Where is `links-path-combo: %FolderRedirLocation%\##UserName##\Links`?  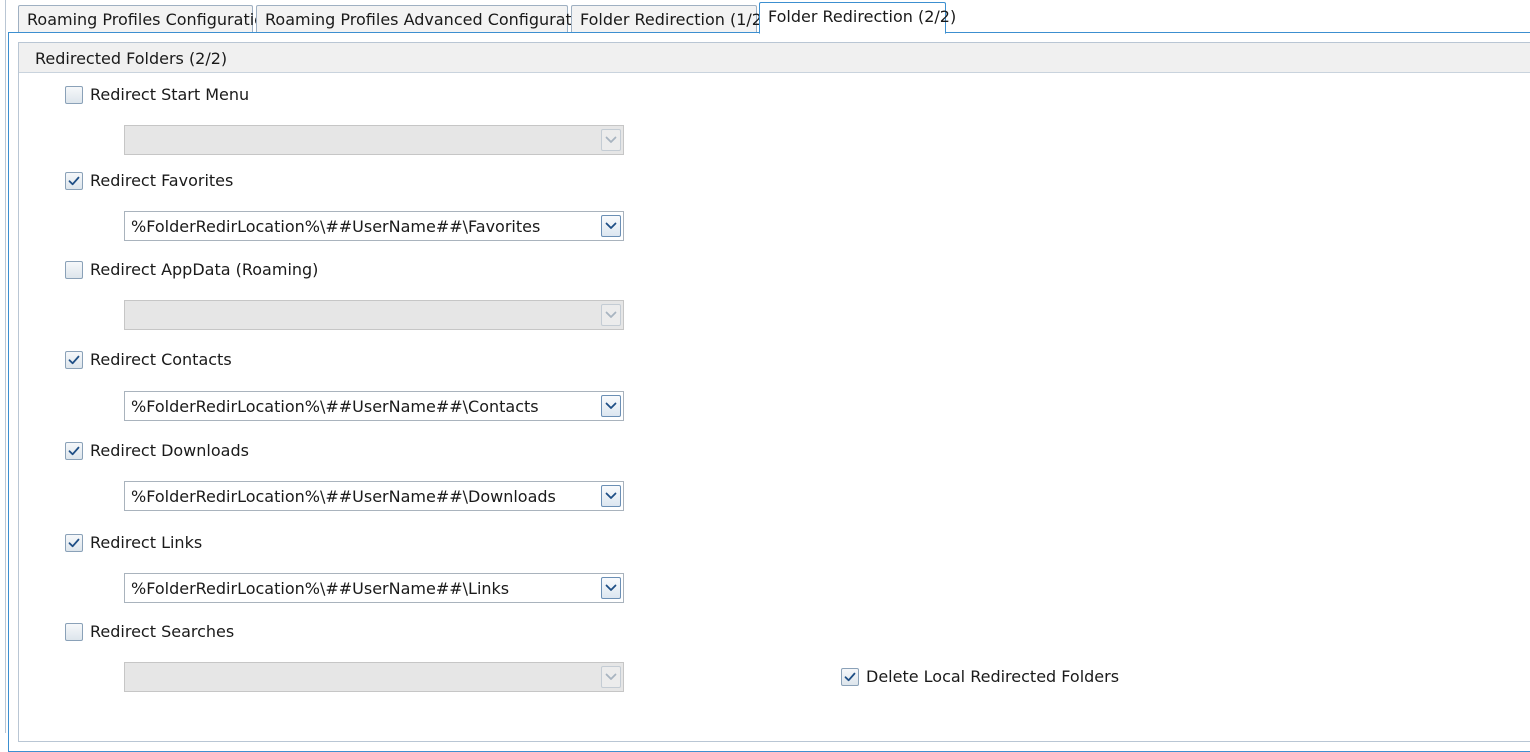
links-path-combo: %FolderRedirLocation%\##UserName##\Links is located at coordinates (374, 588).